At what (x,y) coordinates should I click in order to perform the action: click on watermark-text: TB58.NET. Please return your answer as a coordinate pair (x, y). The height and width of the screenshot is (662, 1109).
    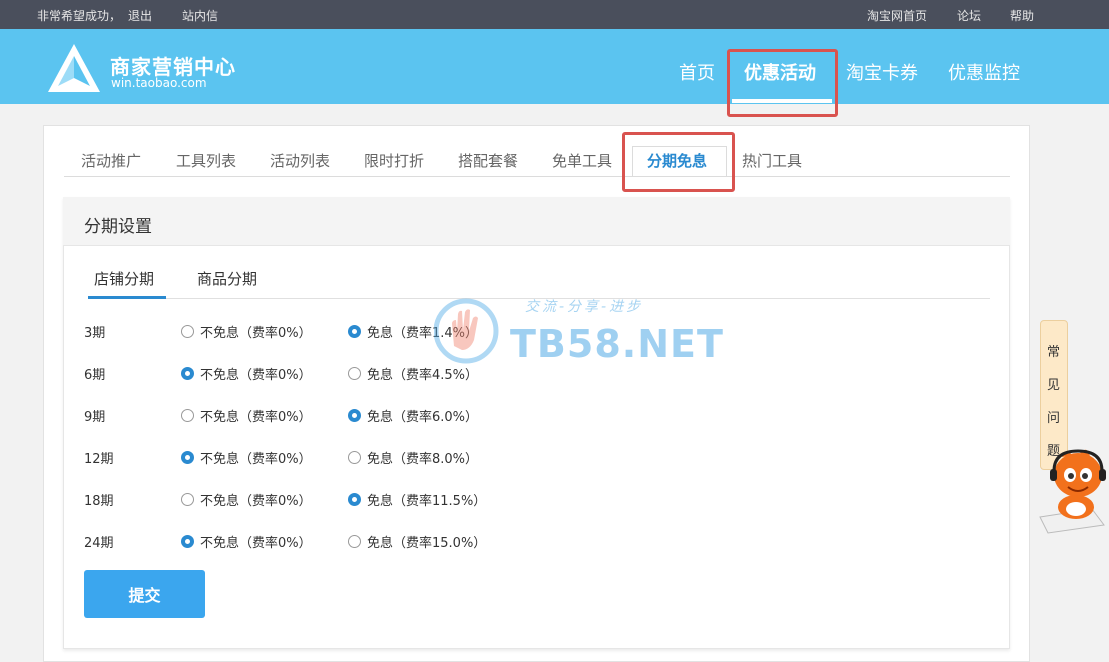
    Looking at the image, I should click on (617, 344).